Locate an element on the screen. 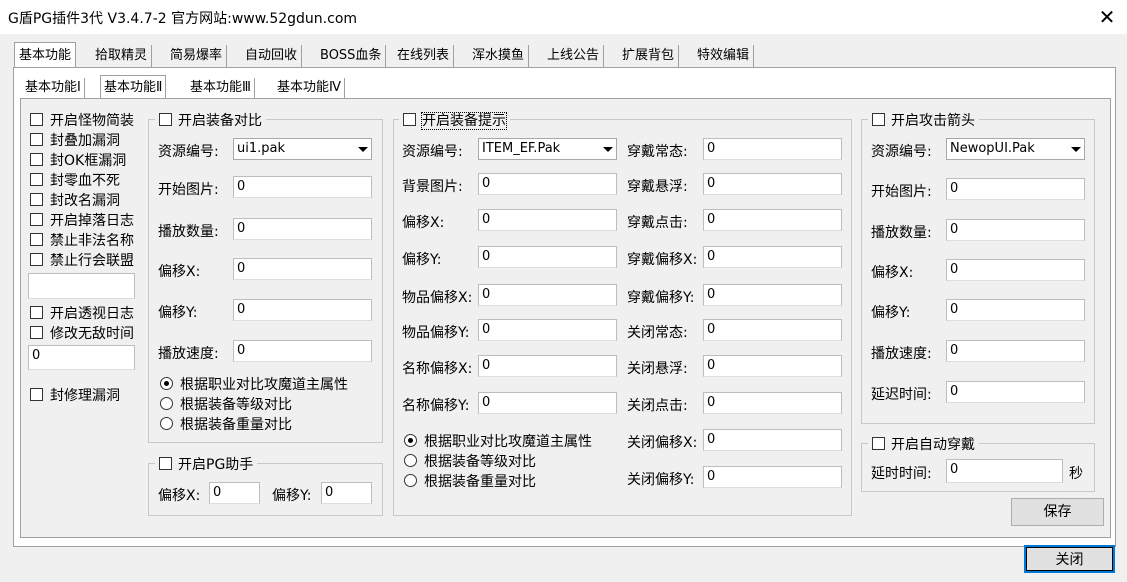 This screenshot has width=1127, height=582. subtab-basic-2: 基本功能Ⅱ is located at coordinates (133, 87).